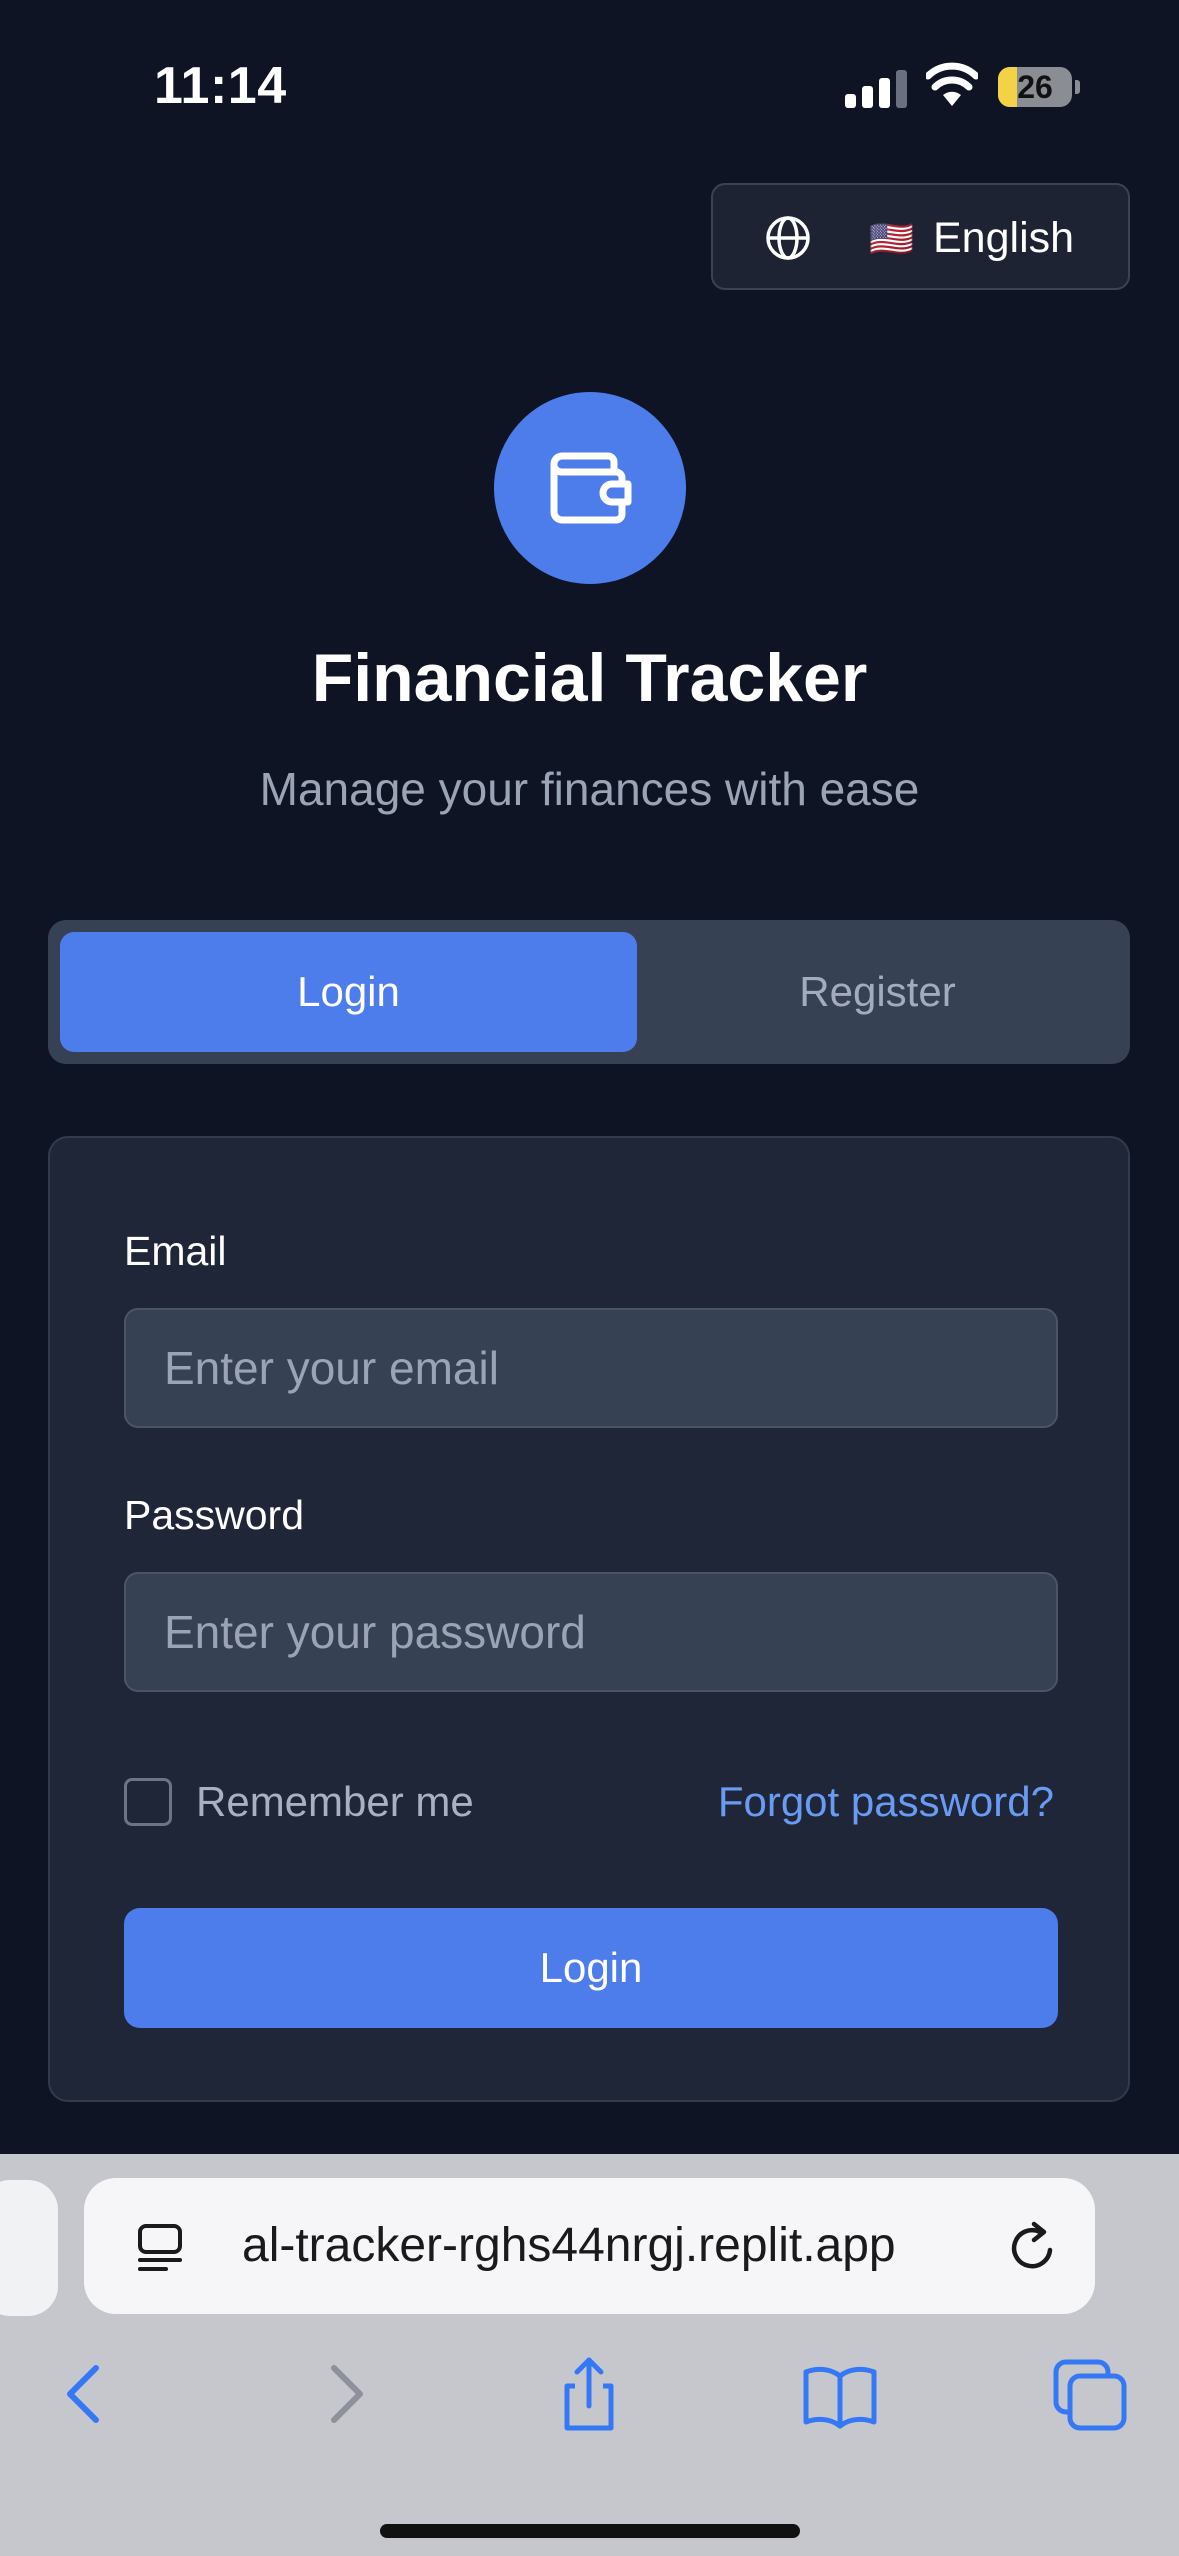 This screenshot has width=1179, height=2556. I want to click on language-label: English, so click(1004, 238).